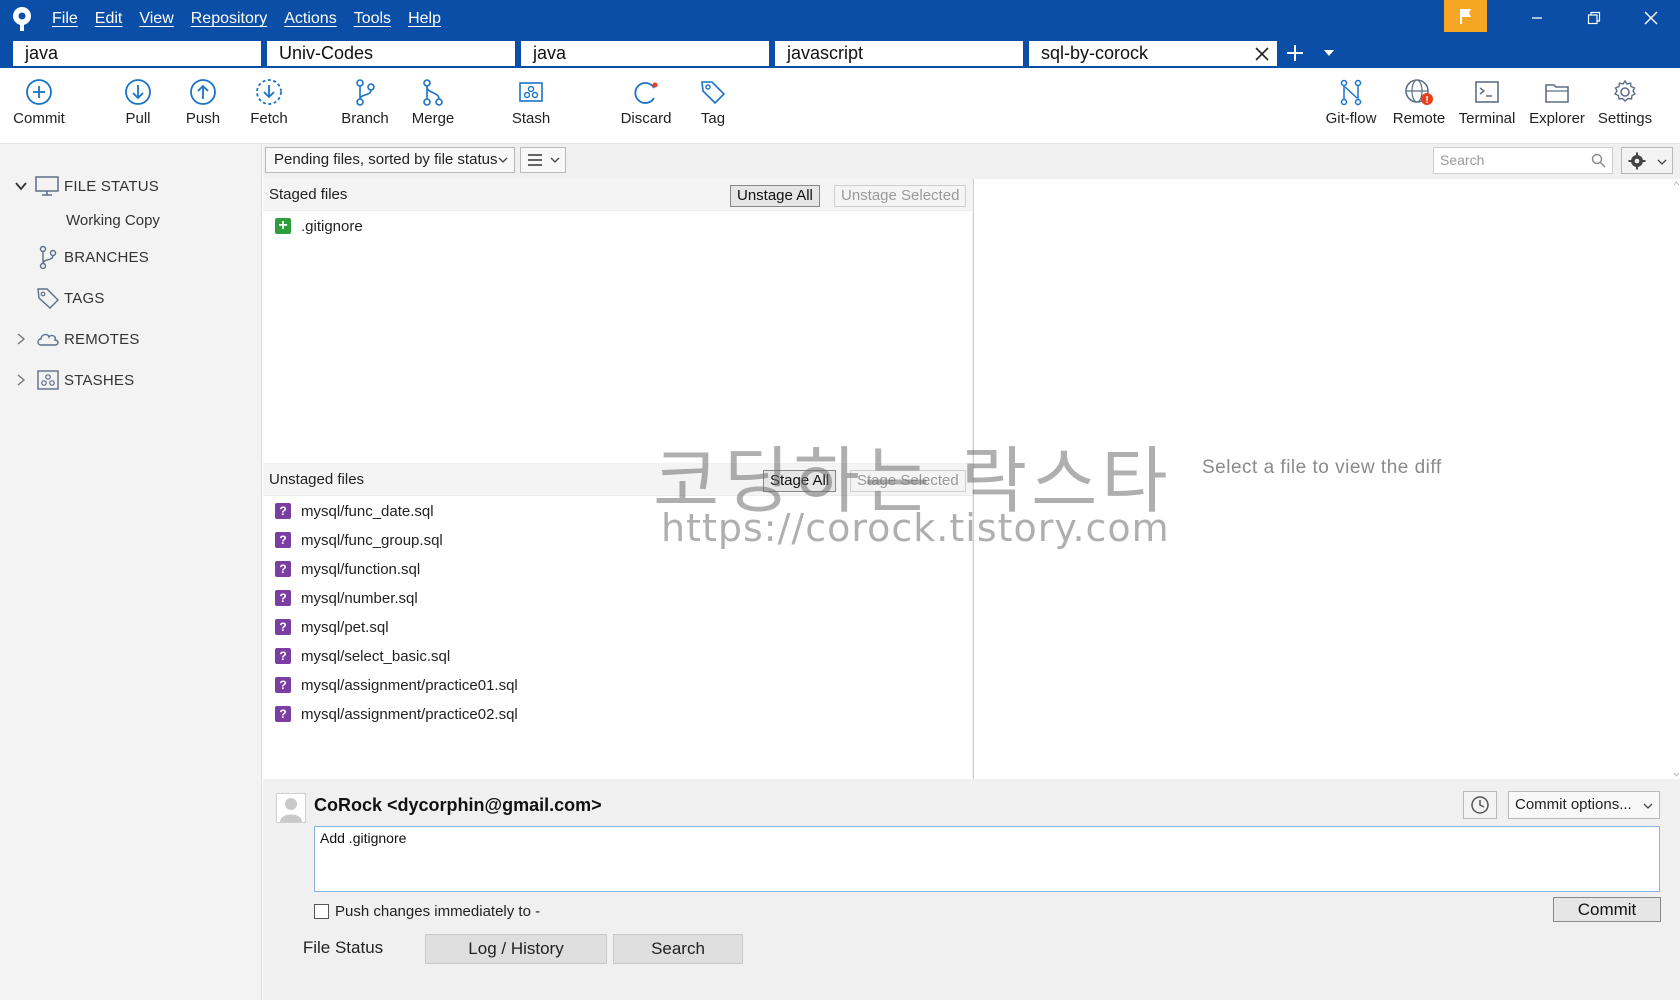 This screenshot has width=1680, height=1000. Describe the element at coordinates (317, 479) in the screenshot. I see `unstaged-files-title: Unstaged files` at that location.